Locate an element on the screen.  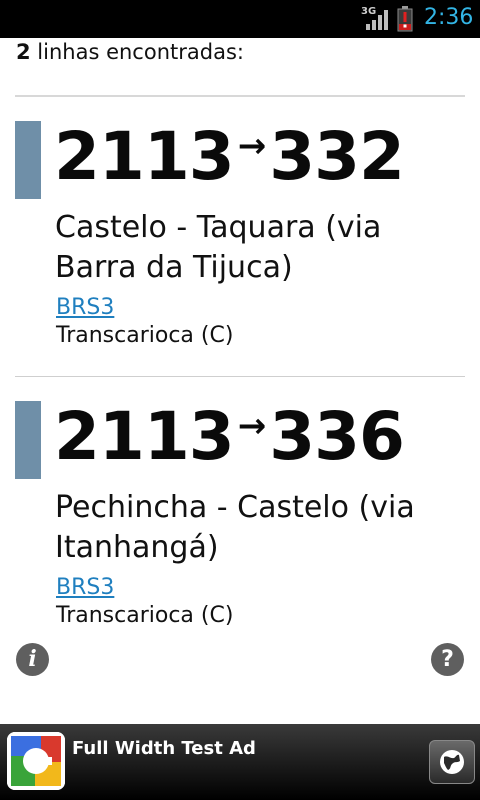
route-name: Pechincha - Castelo (via Itanhangá) is located at coordinates (235, 527).